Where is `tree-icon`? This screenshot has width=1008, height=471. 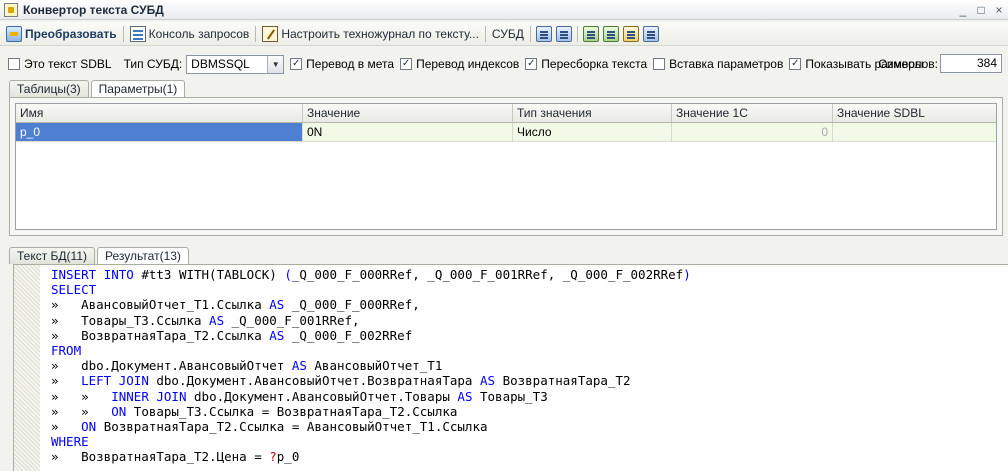
tree-icon is located at coordinates (630, 33).